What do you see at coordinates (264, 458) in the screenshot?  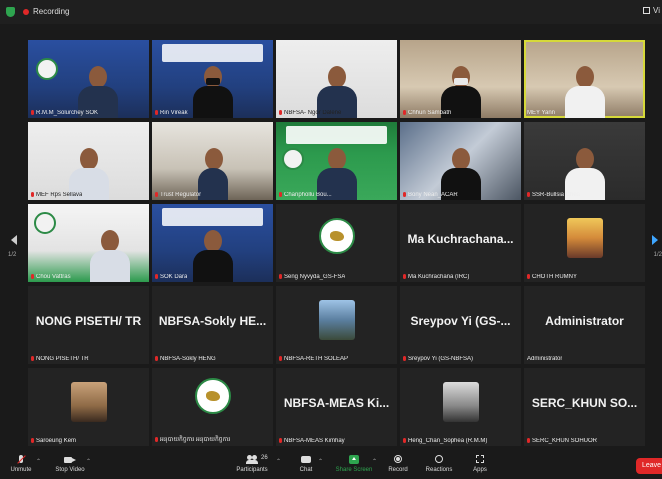 I see `participant-count: 26` at bounding box center [264, 458].